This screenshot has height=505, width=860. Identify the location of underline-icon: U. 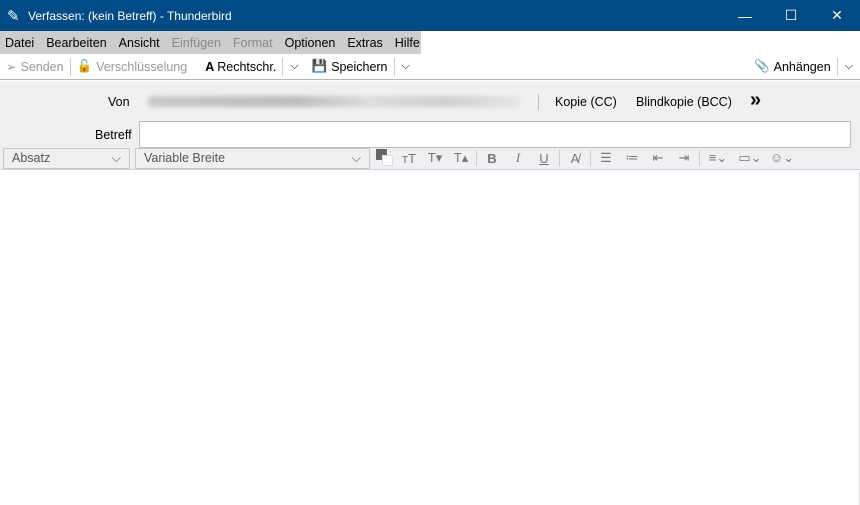
(544, 158).